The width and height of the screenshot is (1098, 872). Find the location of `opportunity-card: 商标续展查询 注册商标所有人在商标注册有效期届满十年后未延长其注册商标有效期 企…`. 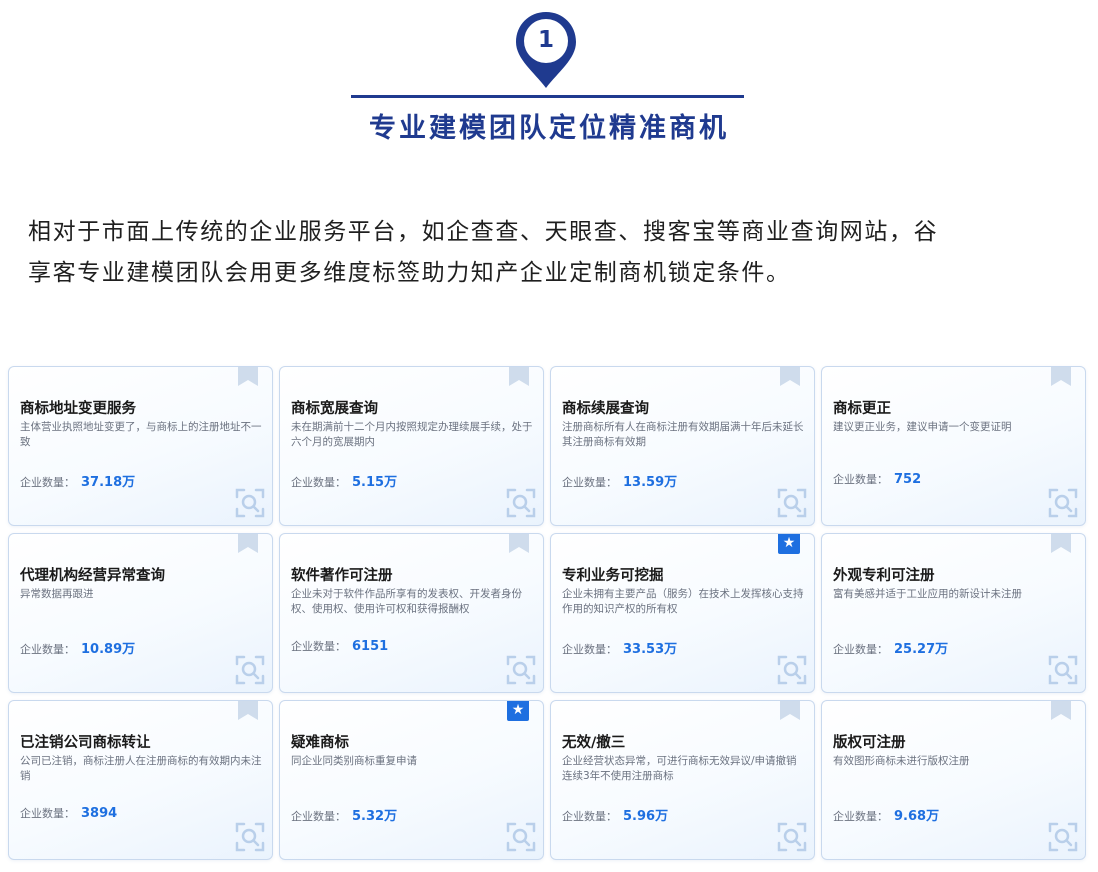

opportunity-card: 商标续展查询 注册商标所有人在商标注册有效期届满十年后未延长其注册商标有效期 企… is located at coordinates (682, 446).